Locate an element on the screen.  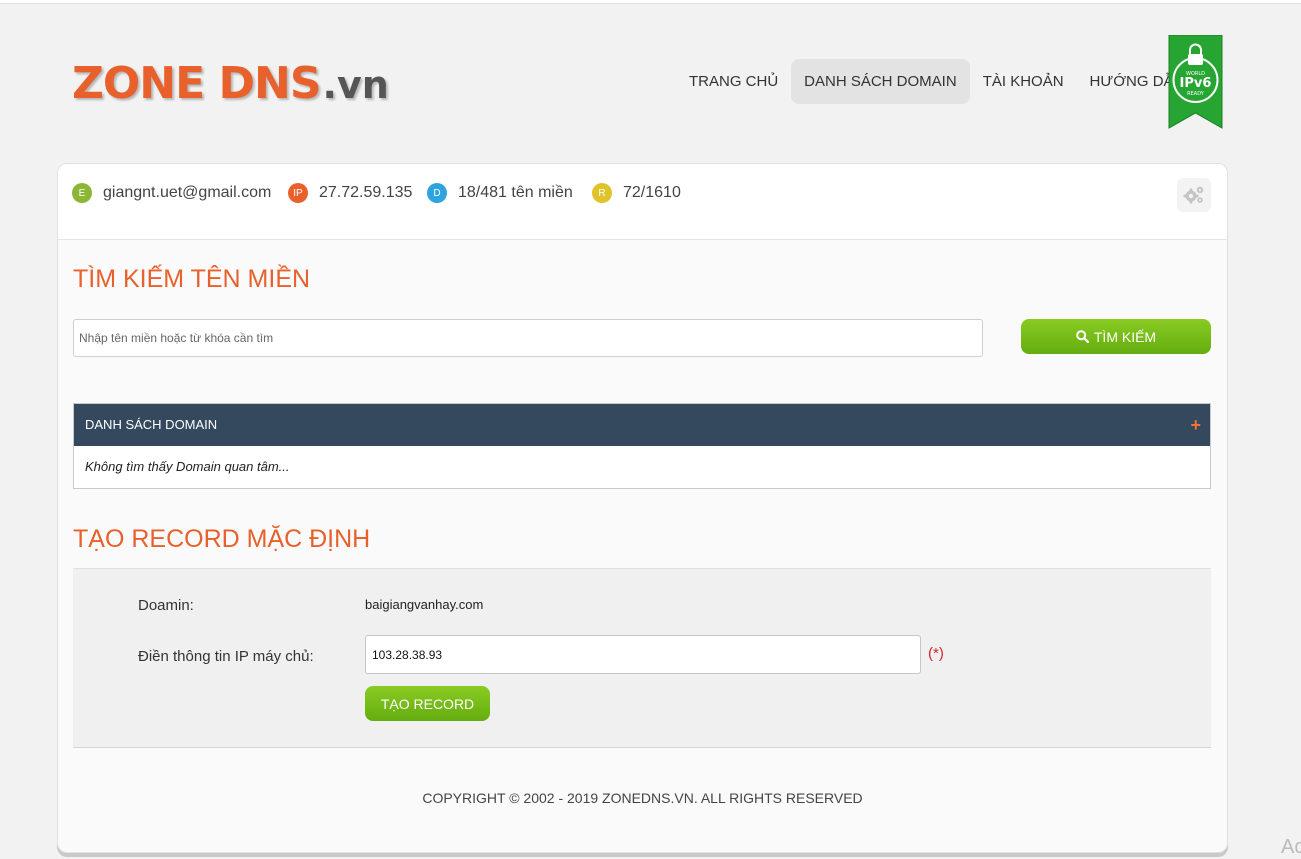
logo-main-text: ZONE DNS is located at coordinates (197, 83).